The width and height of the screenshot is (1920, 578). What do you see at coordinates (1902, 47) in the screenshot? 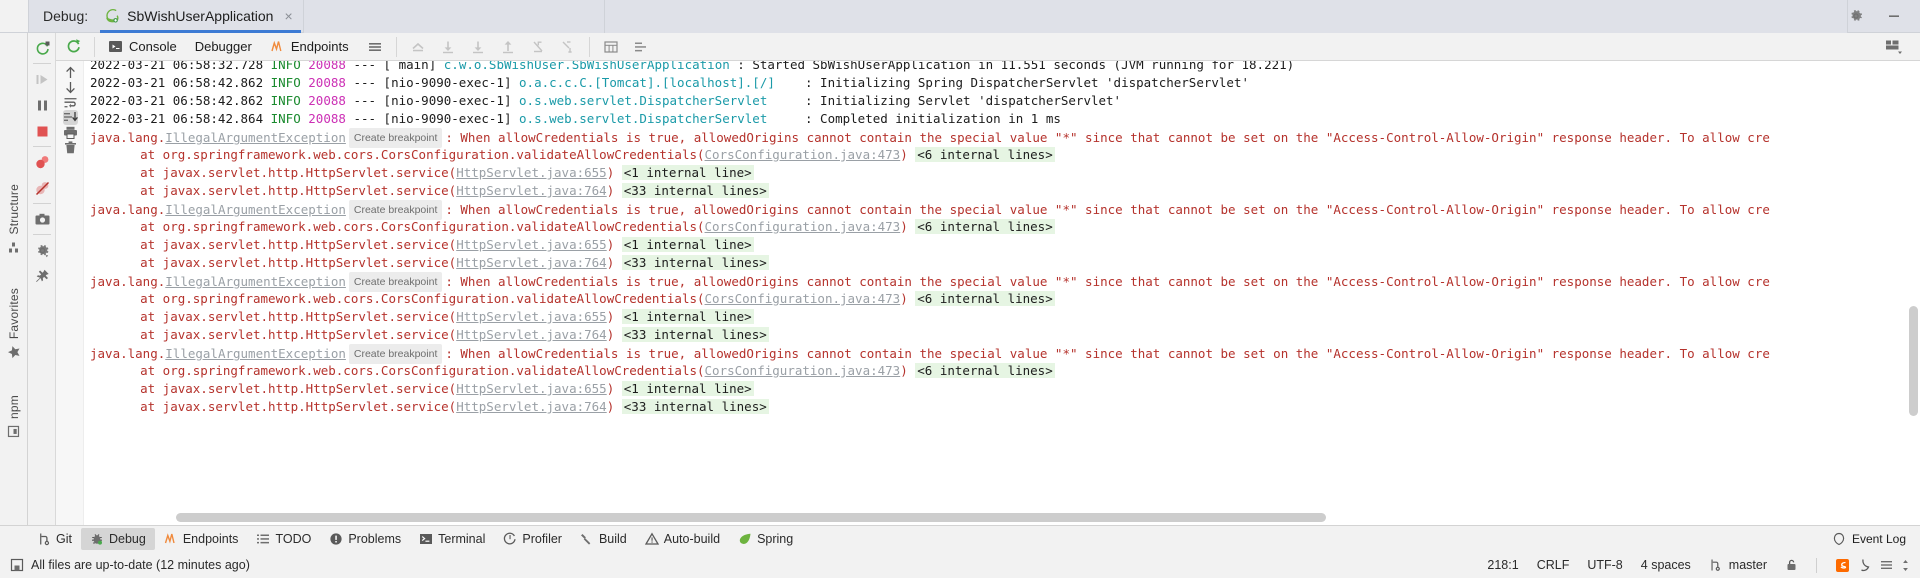
I see `console-view-options` at bounding box center [1902, 47].